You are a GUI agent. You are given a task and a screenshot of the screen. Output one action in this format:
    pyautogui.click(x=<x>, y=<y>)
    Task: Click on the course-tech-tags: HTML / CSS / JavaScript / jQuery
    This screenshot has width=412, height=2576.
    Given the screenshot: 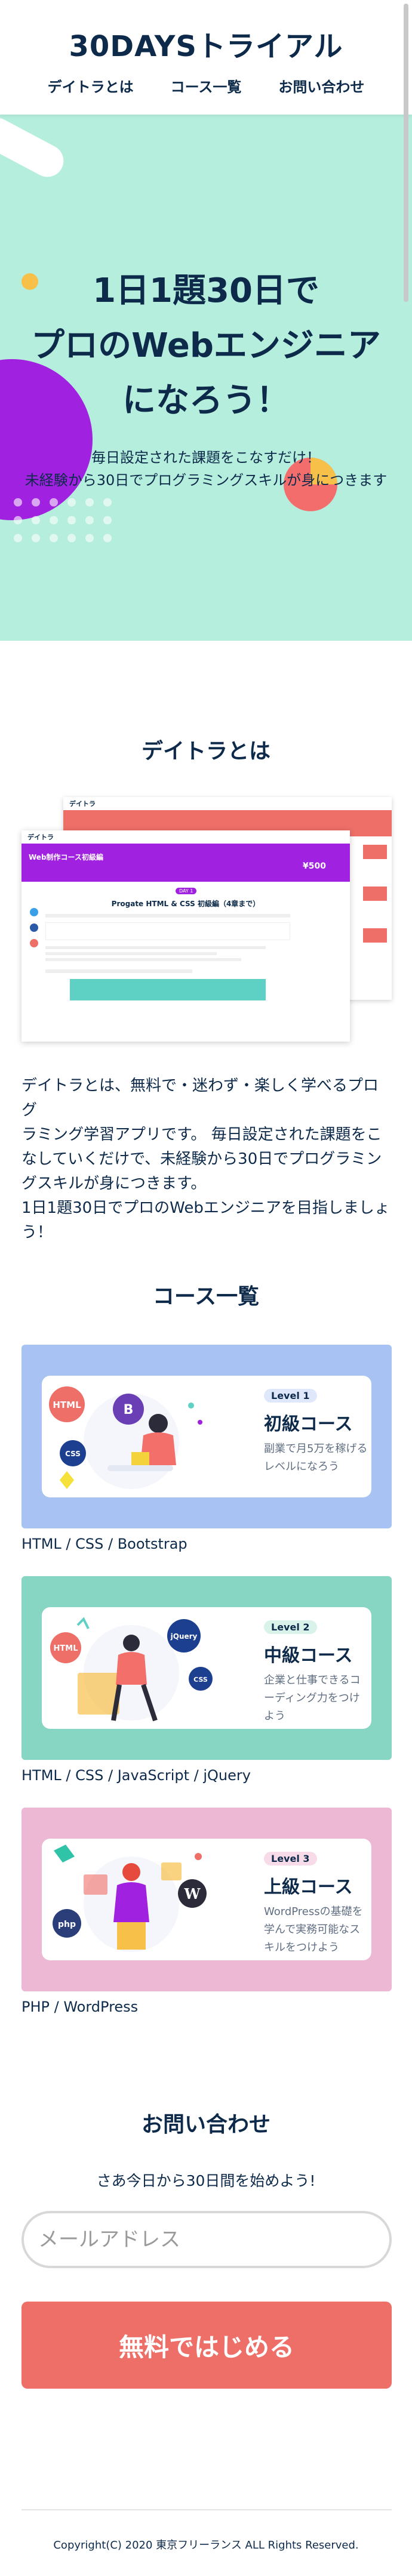 What is the action you would take?
    pyautogui.click(x=136, y=1775)
    